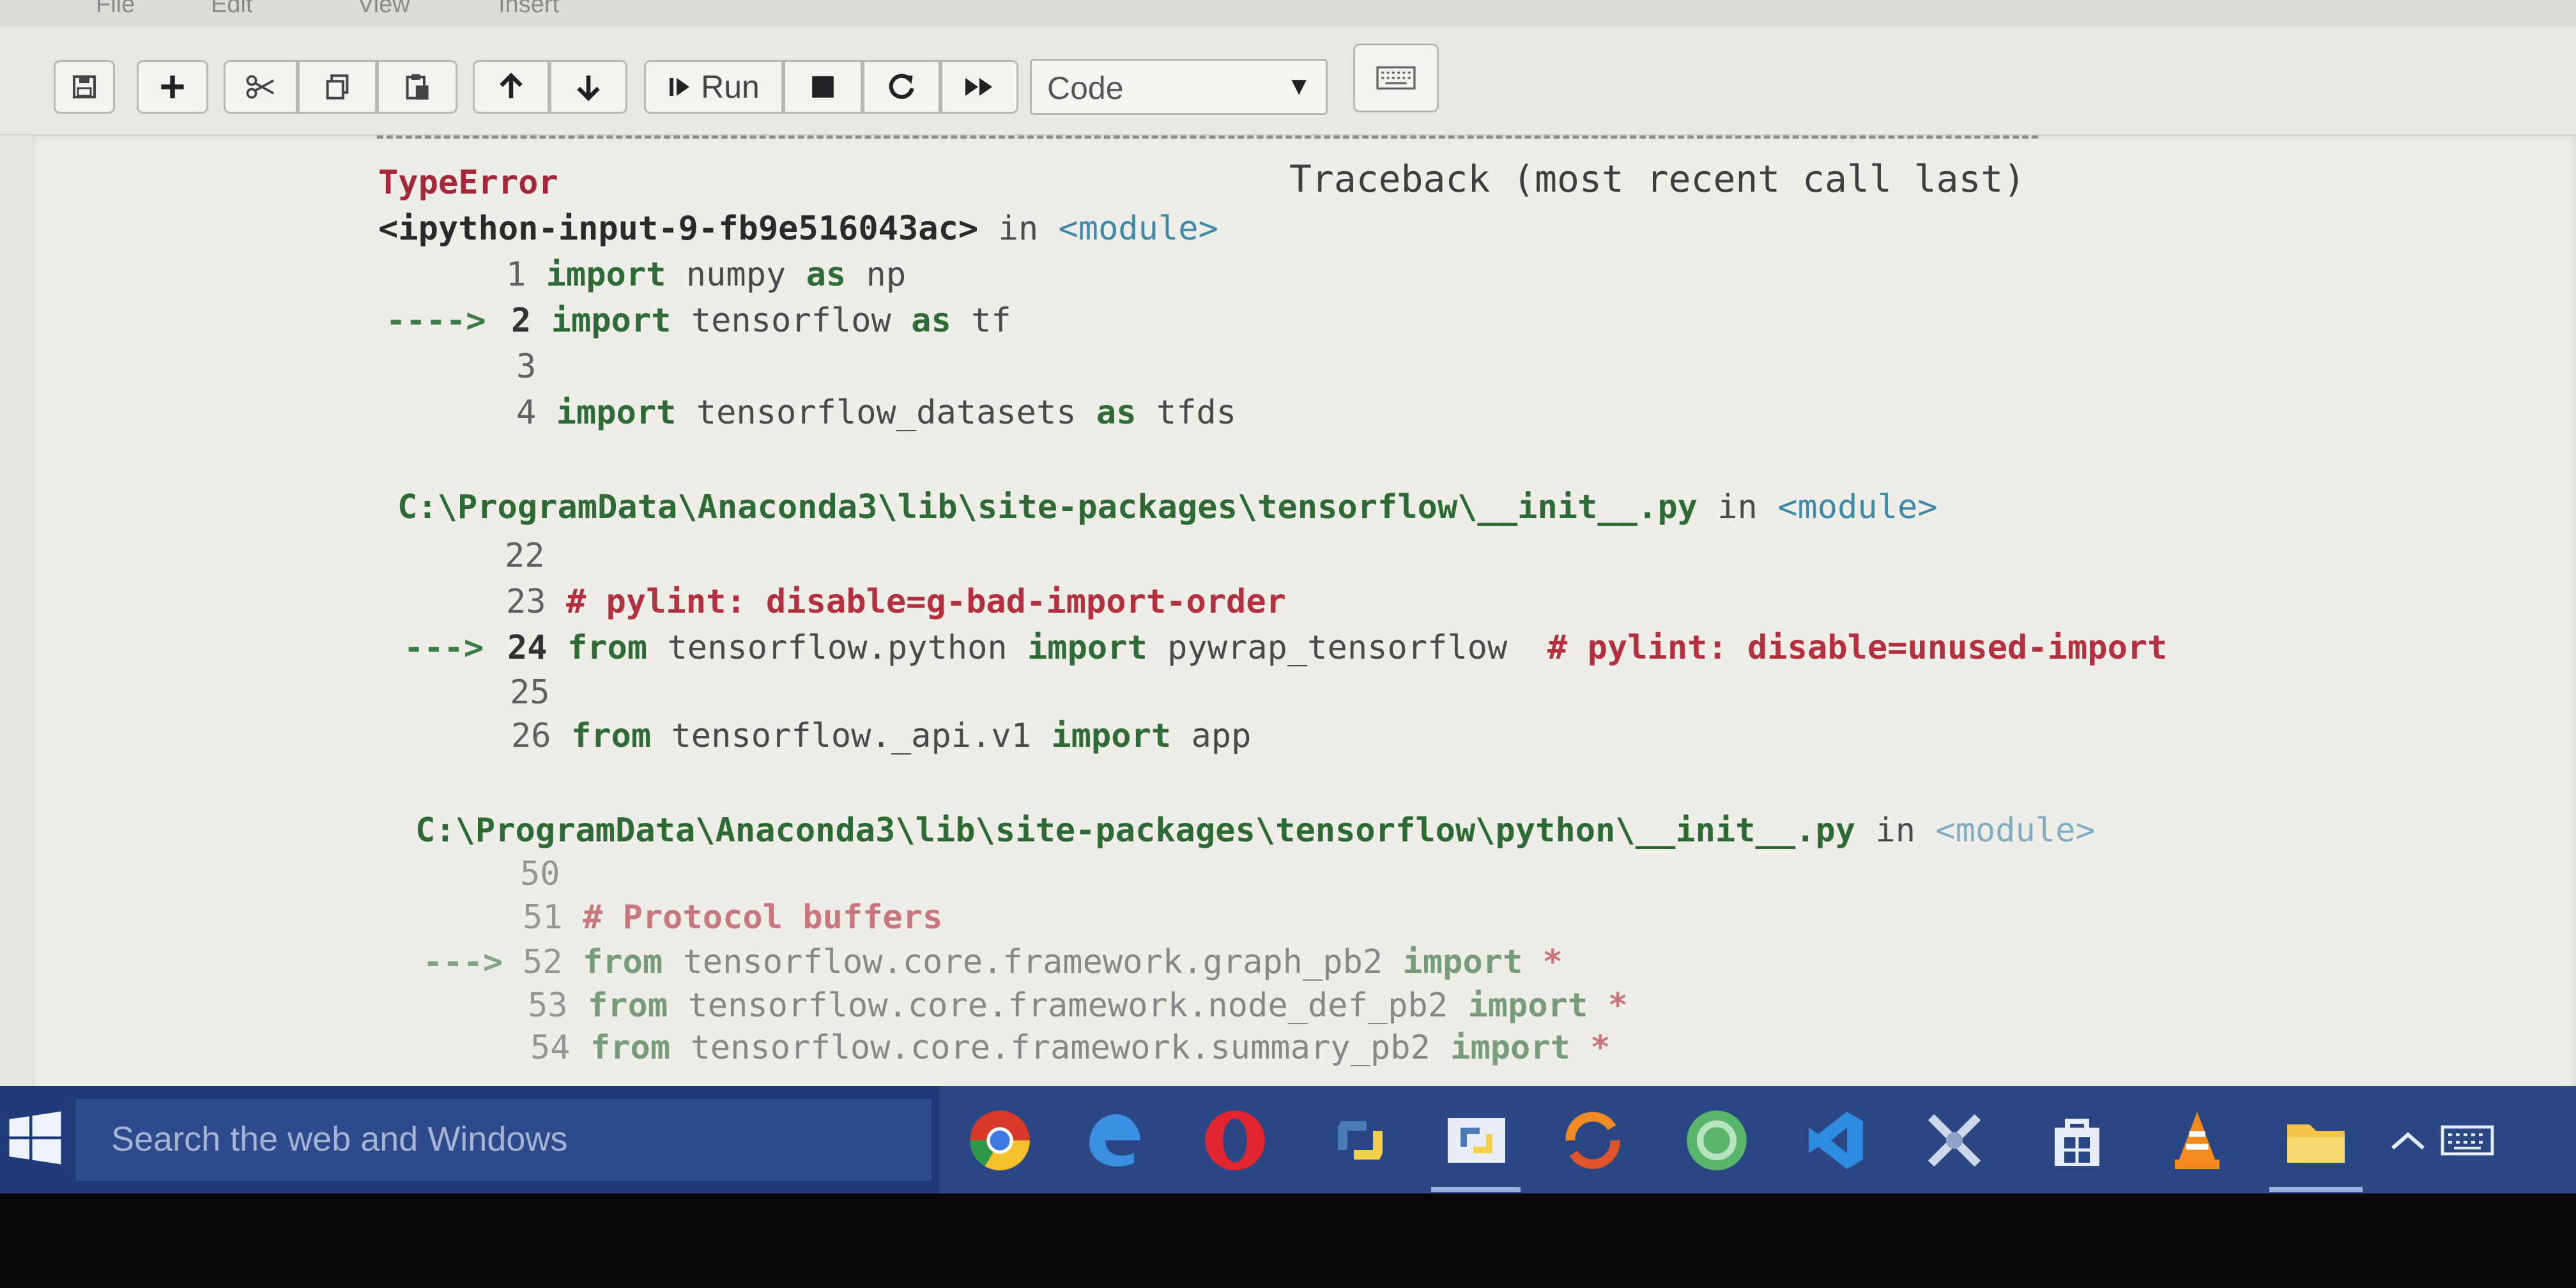  I want to click on copy-button, so click(337, 87).